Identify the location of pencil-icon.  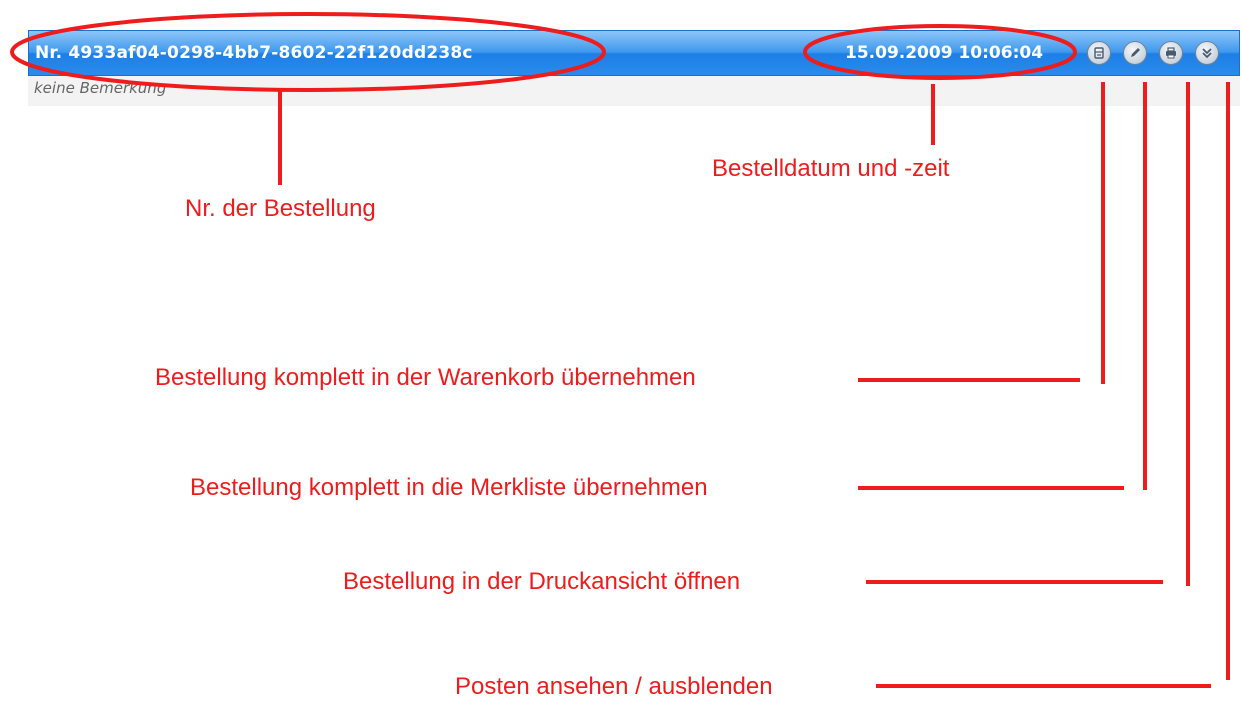
(1135, 52).